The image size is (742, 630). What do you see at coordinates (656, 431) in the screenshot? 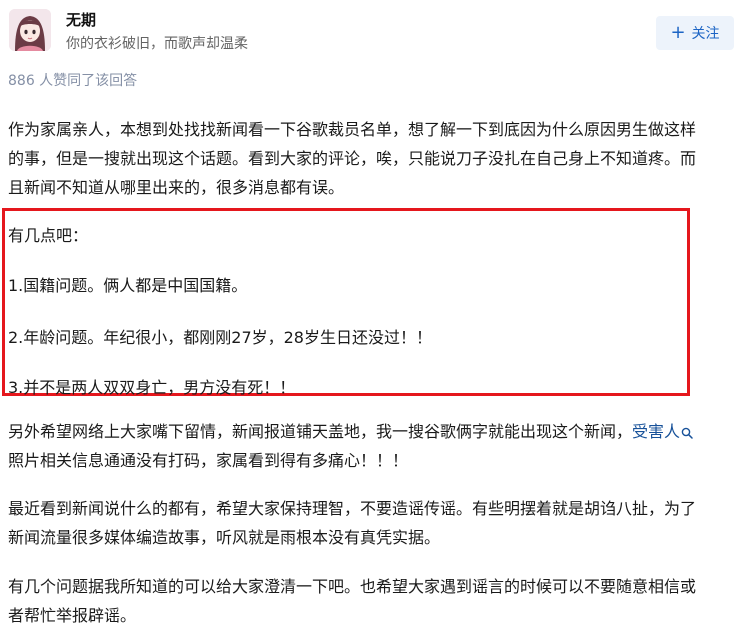
I see `search-link: 受害人` at bounding box center [656, 431].